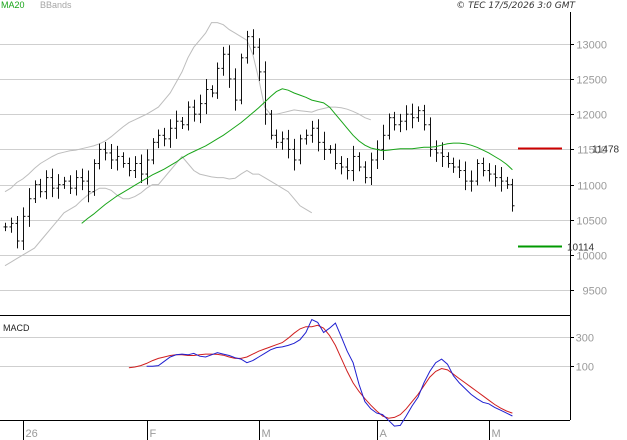 This screenshot has height=440, width=627. I want to click on macd-signal-line, so click(320, 371).